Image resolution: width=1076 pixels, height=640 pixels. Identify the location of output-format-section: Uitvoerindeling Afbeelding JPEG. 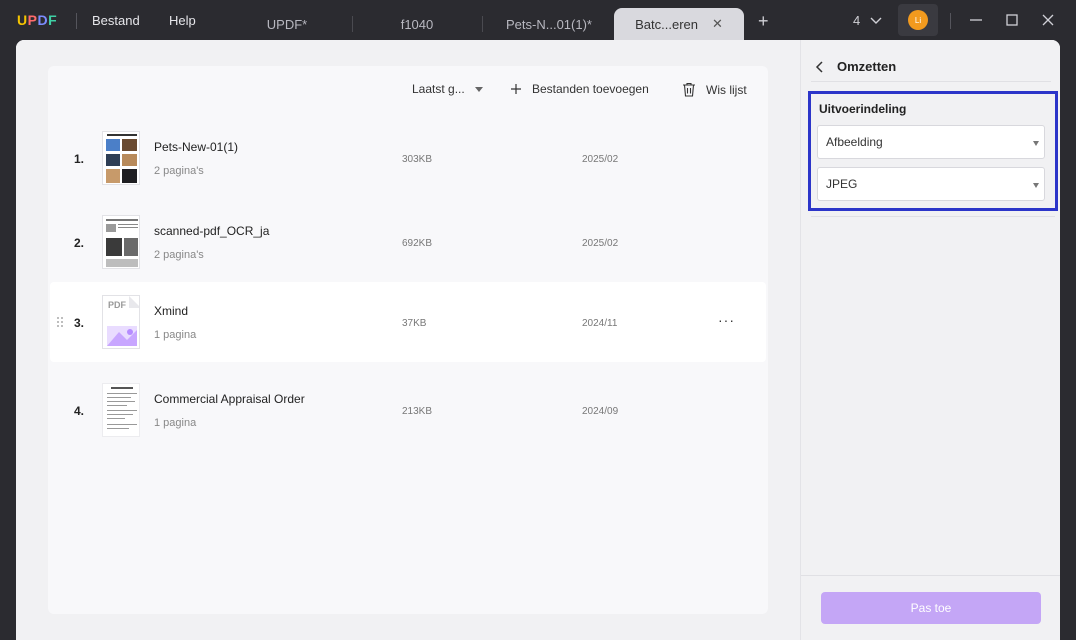
(933, 151).